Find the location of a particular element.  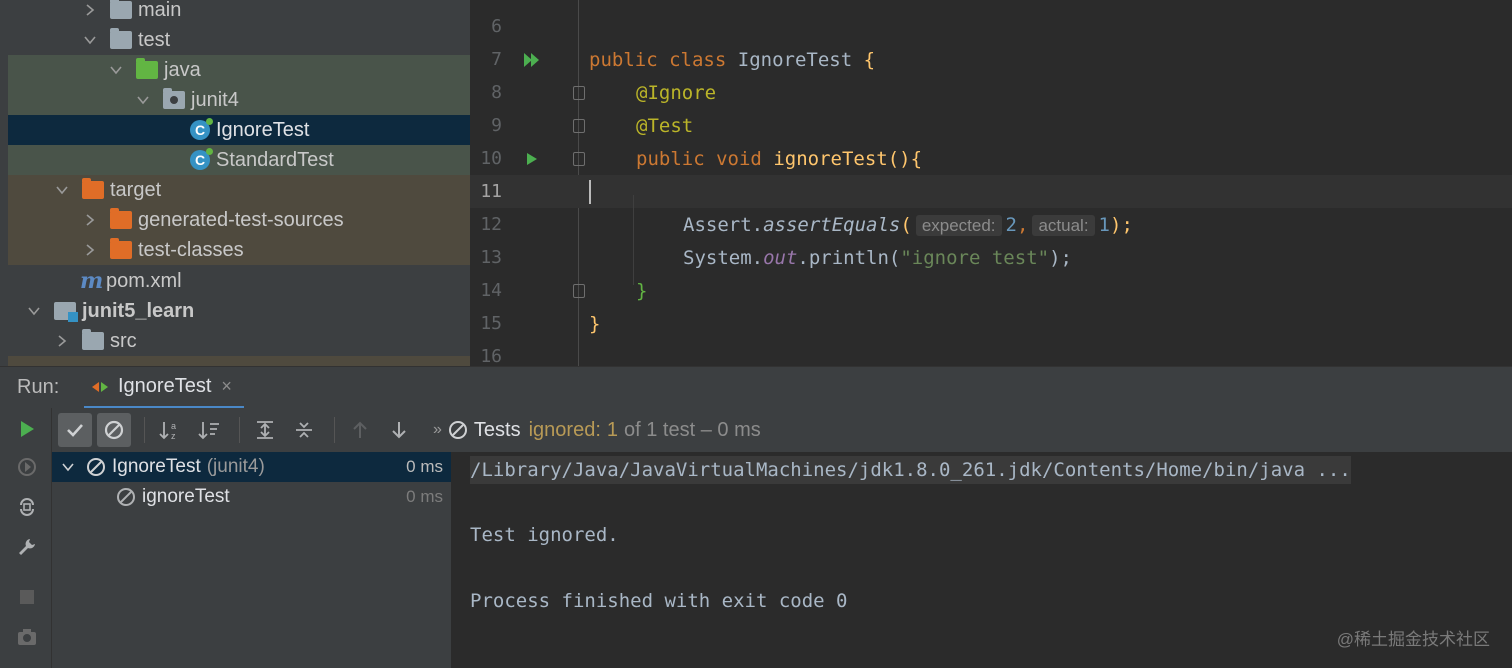

line-number: 8 is located at coordinates (496, 92).